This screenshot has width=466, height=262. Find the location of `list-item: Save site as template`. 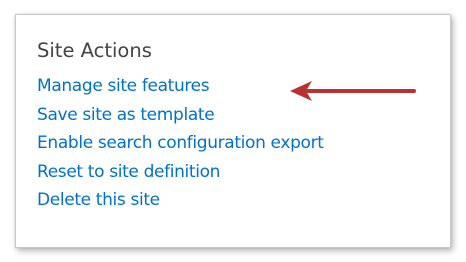

list-item: Save site as template is located at coordinates (180, 115).